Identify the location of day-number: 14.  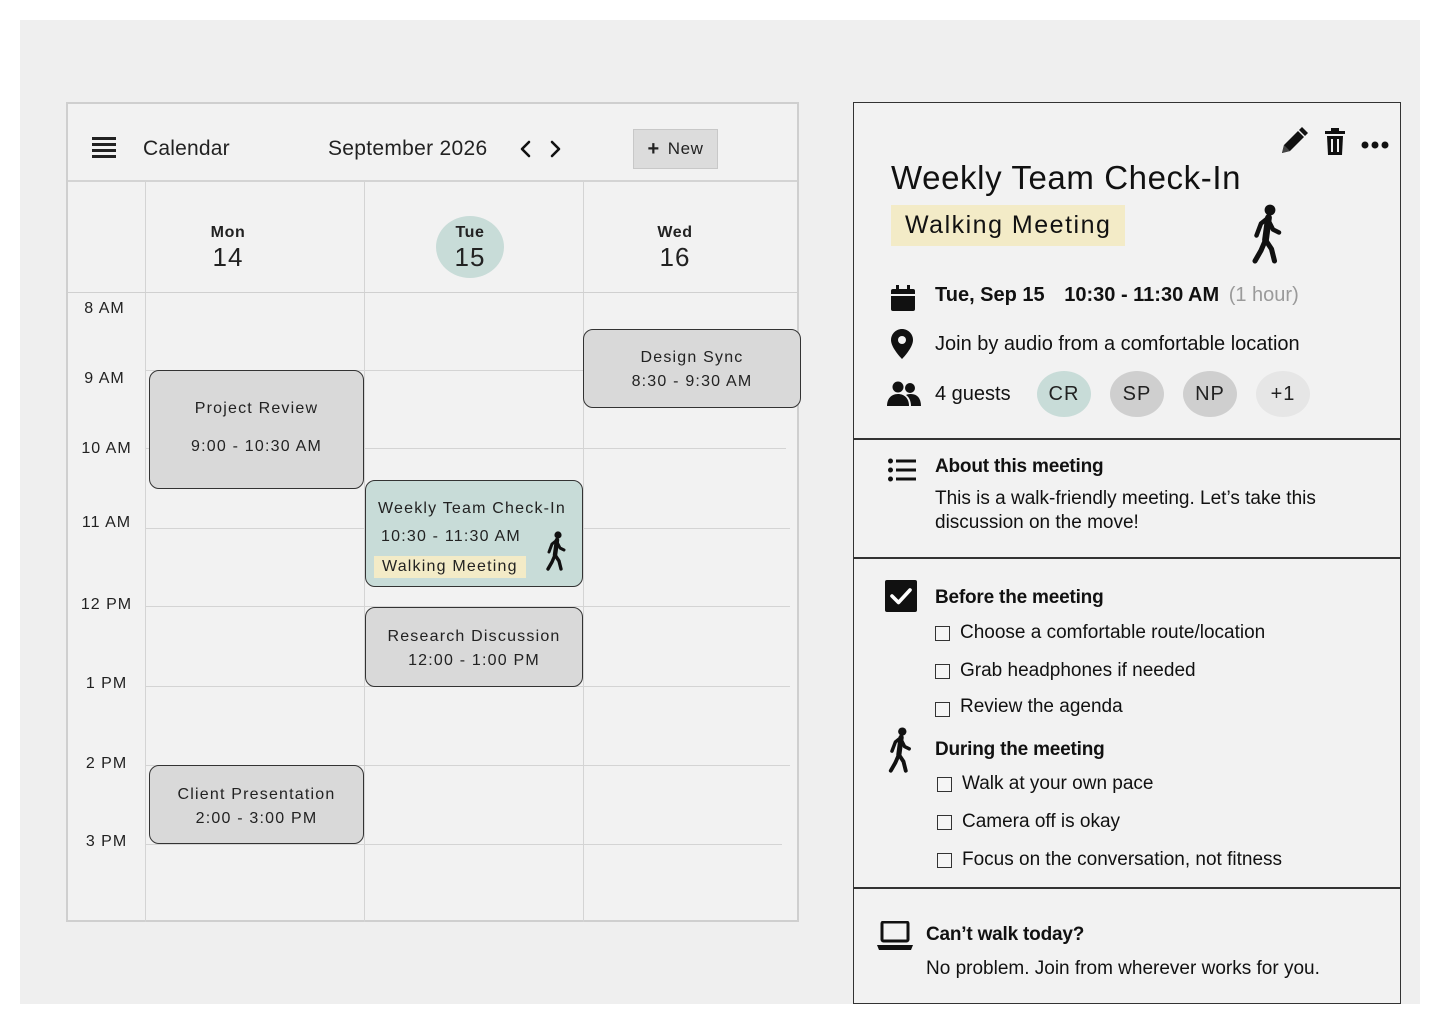
(228, 257).